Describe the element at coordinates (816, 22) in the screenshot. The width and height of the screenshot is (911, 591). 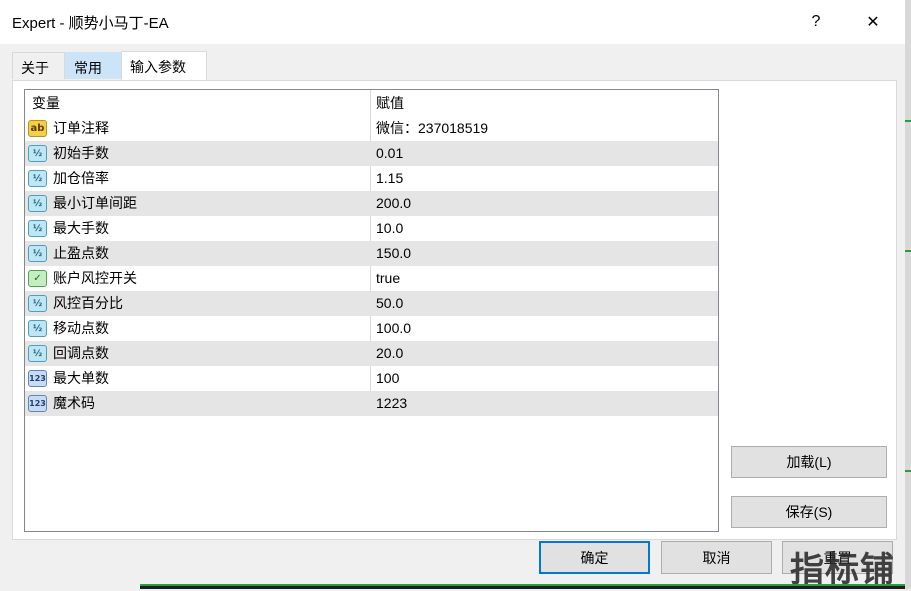
I see `help-button: ?` at that location.